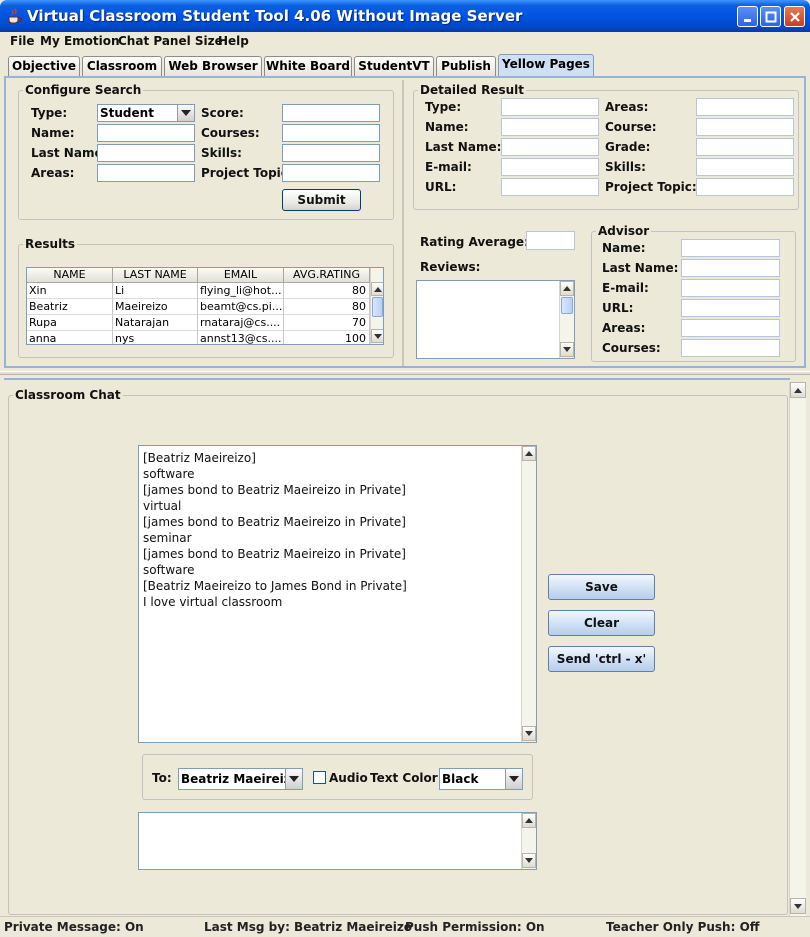  Describe the element at coordinates (155, 307) in the screenshot. I see `table-cell: Maeireizo` at that location.